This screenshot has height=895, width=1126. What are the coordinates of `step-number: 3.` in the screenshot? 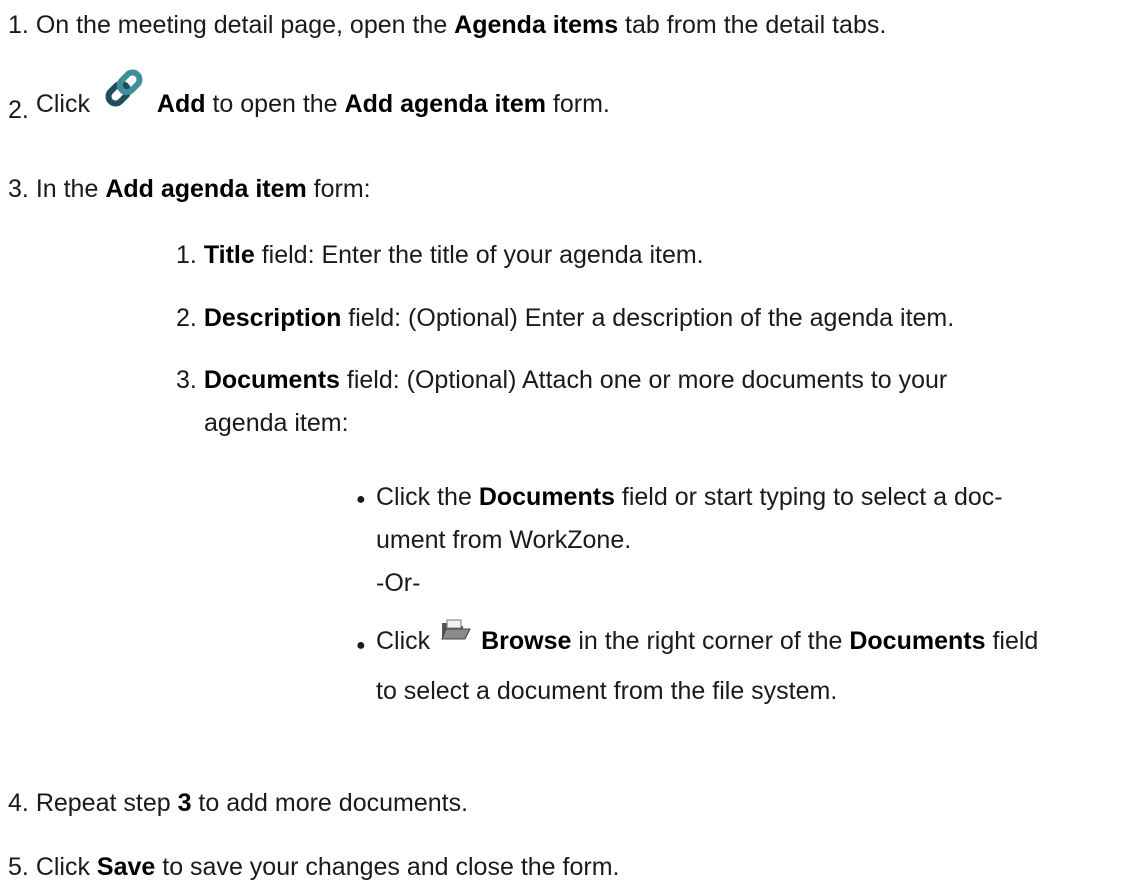 It's located at (18, 189).